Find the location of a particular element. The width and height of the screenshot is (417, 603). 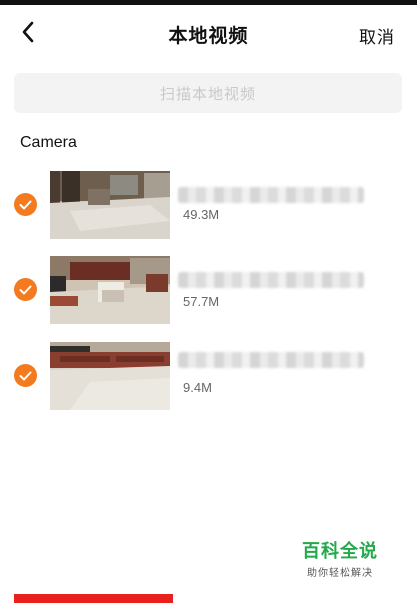

video-item: 57.7M is located at coordinates (208, 290).